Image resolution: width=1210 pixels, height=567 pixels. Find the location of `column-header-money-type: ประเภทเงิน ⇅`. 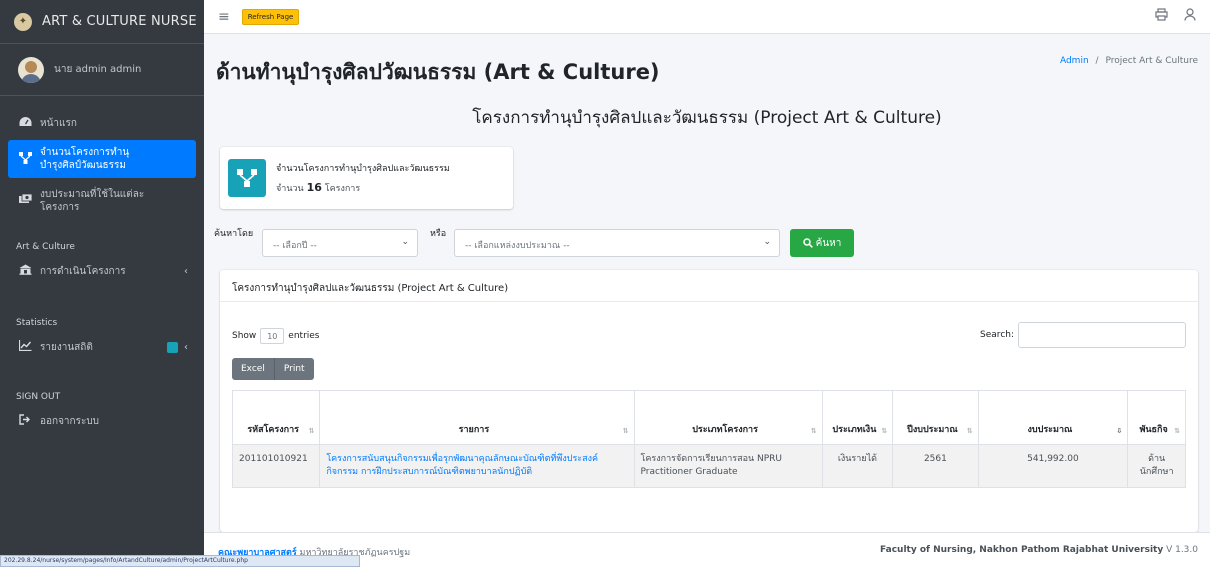

column-header-money-type: ประเภทเงิน ⇅ is located at coordinates (857, 417).